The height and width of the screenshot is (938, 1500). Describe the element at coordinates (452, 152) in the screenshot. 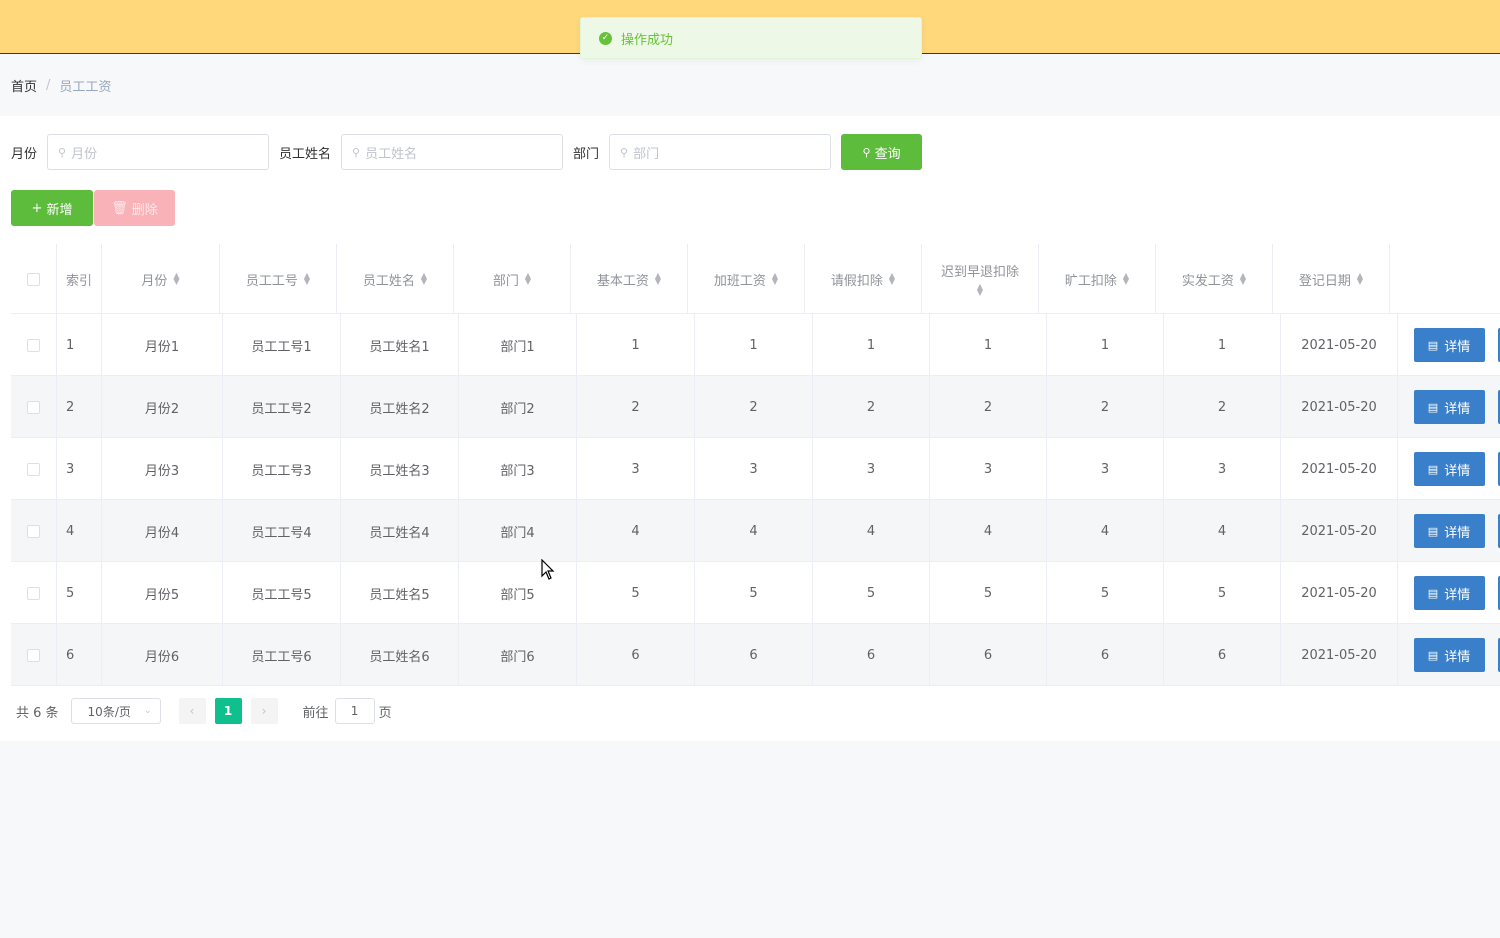

I see `employee-name-search-input: ⚲ 员工姓名` at that location.